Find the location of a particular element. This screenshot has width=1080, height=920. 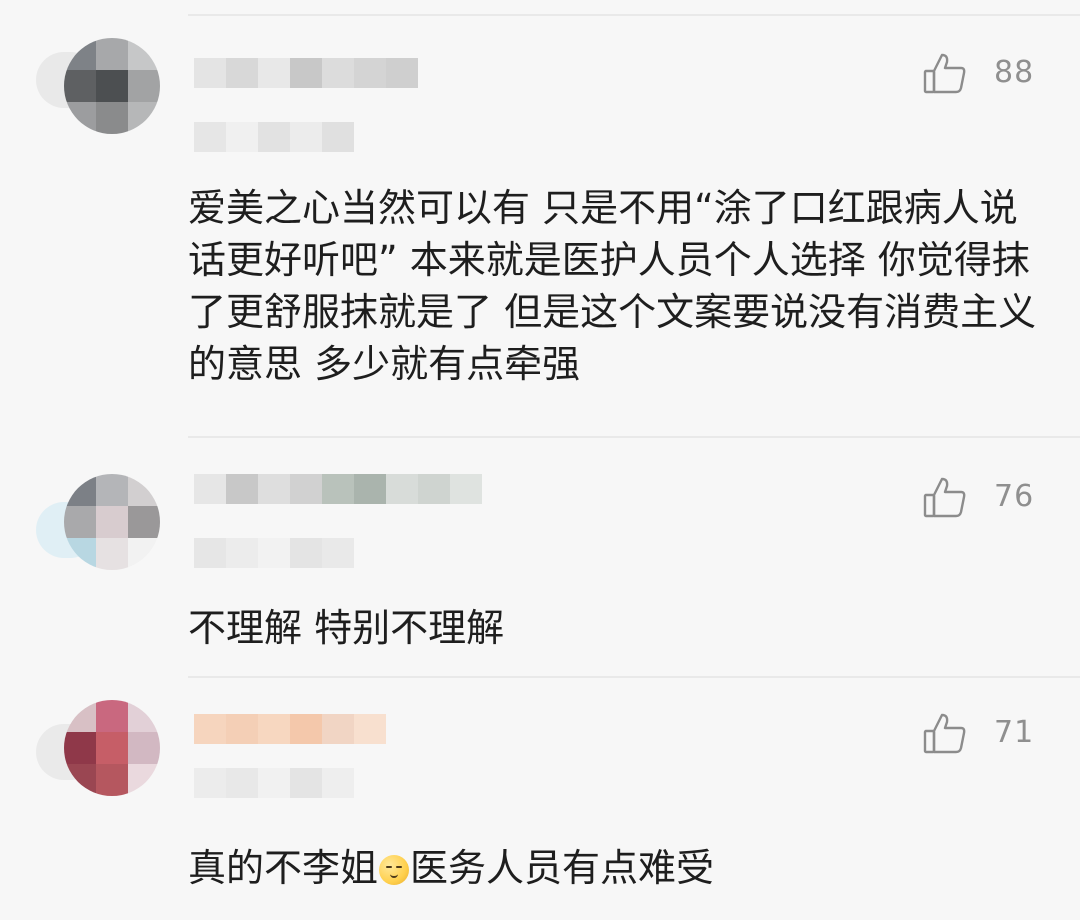

comment-text: 不理解 特别不理解 is located at coordinates (346, 628).